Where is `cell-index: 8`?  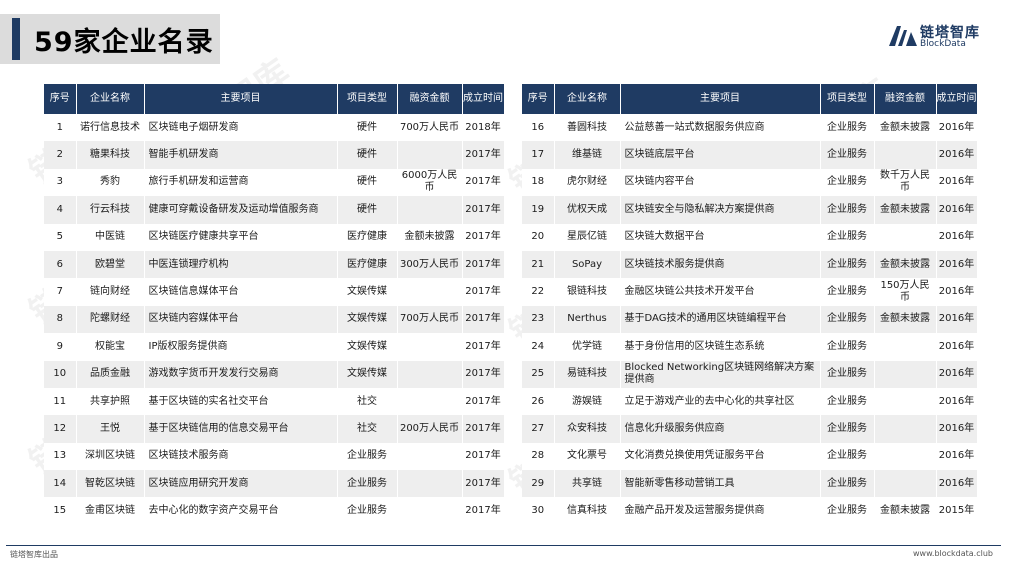 cell-index: 8 is located at coordinates (60, 319).